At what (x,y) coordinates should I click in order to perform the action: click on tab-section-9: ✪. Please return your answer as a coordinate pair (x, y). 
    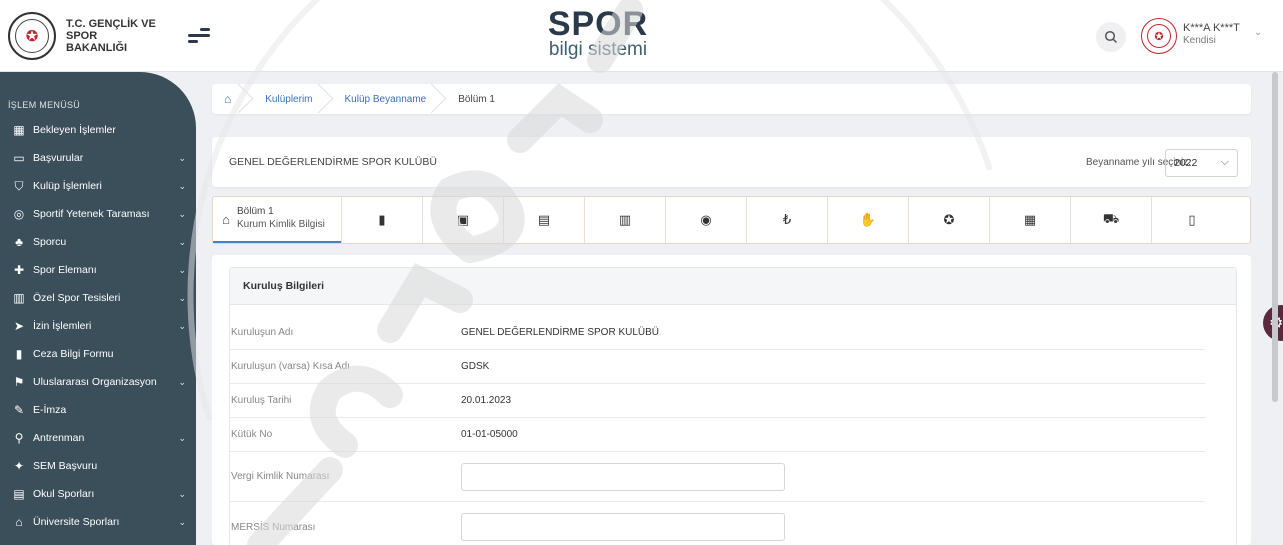
    Looking at the image, I should click on (948, 220).